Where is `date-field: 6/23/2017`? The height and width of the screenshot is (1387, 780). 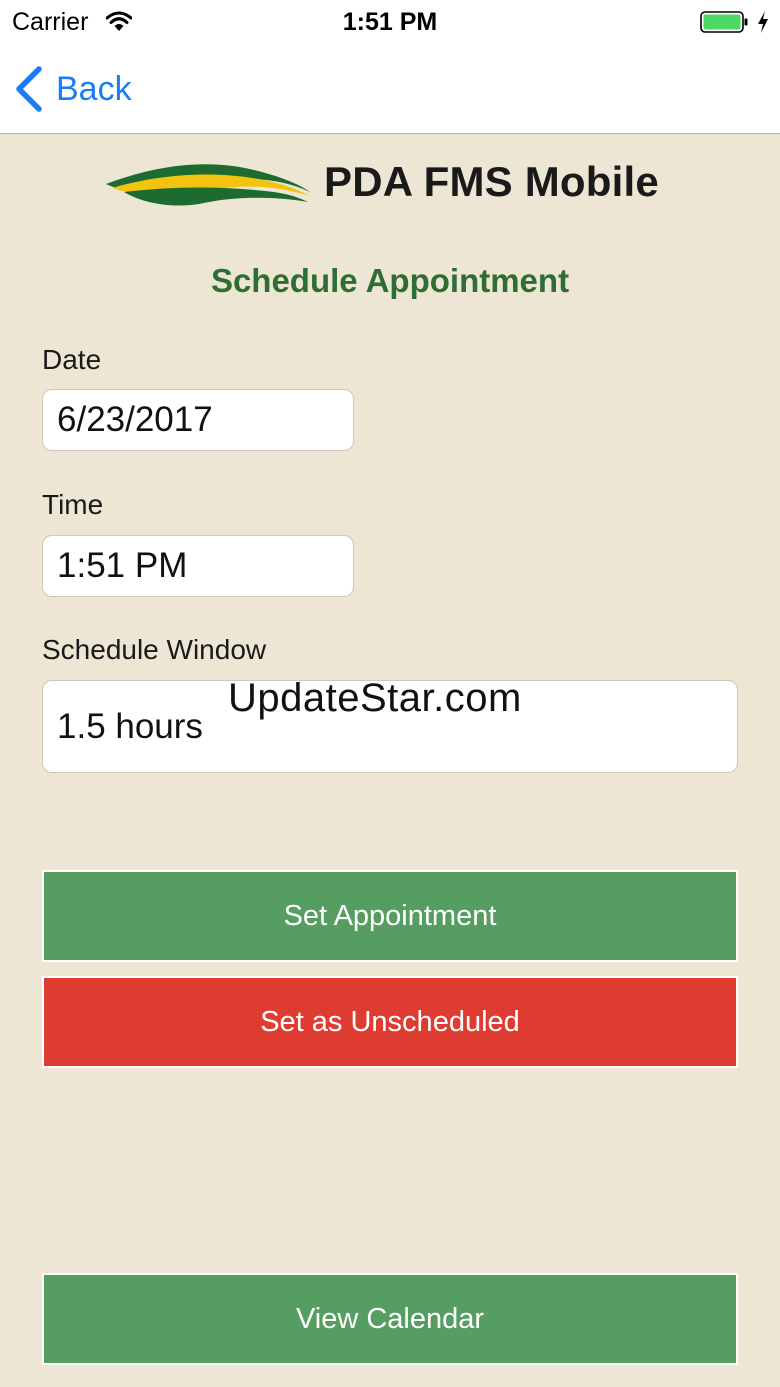 date-field: 6/23/2017 is located at coordinates (198, 420).